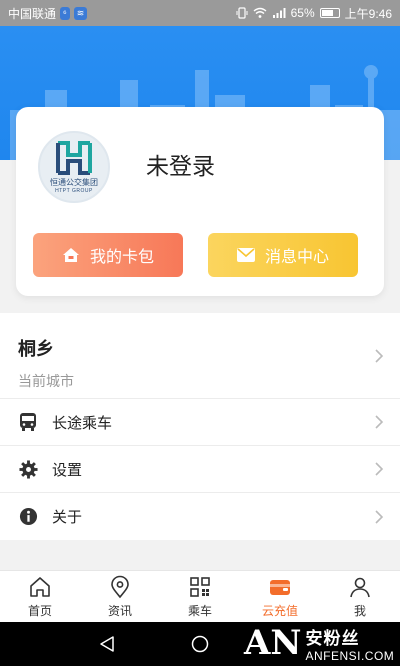 The width and height of the screenshot is (400, 666). What do you see at coordinates (107, 644) in the screenshot?
I see `back-icon` at bounding box center [107, 644].